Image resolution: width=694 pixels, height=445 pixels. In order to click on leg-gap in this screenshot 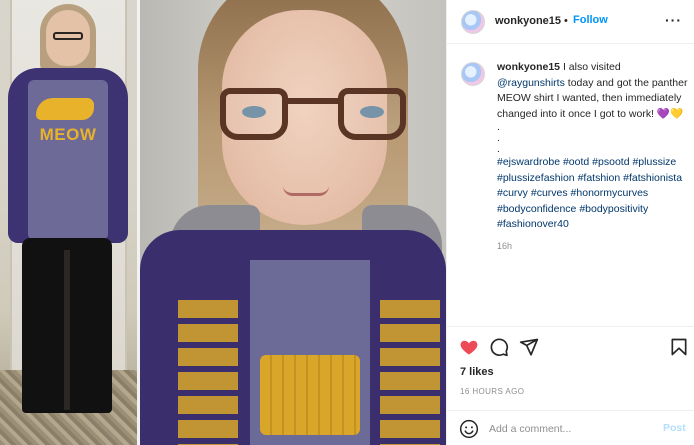, I will do `click(67, 330)`.